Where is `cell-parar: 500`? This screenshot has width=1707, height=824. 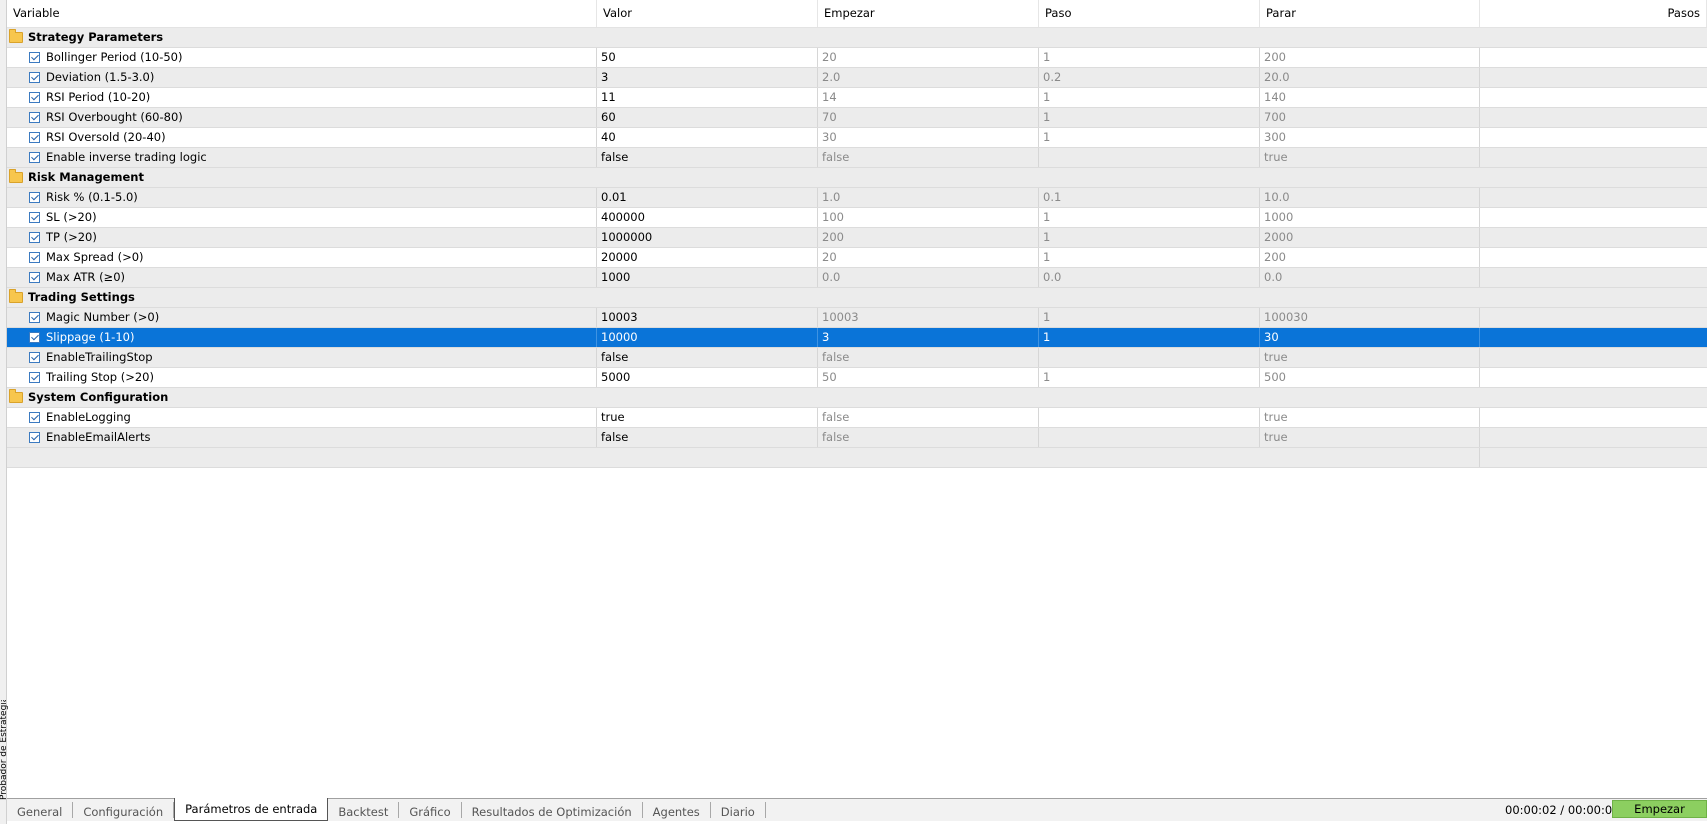
cell-parar: 500 is located at coordinates (1370, 377).